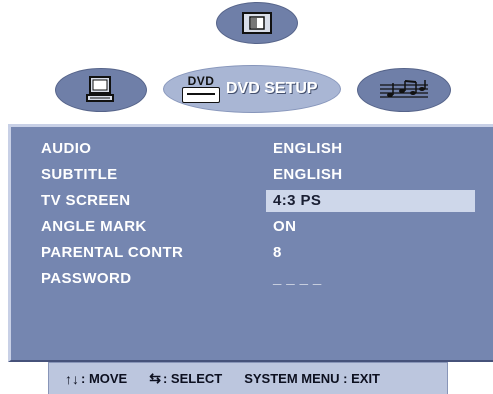 Image resolution: width=493 pixels, height=394 pixels. What do you see at coordinates (201, 81) in the screenshot?
I see `dvd-logo-text: DVD` at bounding box center [201, 81].